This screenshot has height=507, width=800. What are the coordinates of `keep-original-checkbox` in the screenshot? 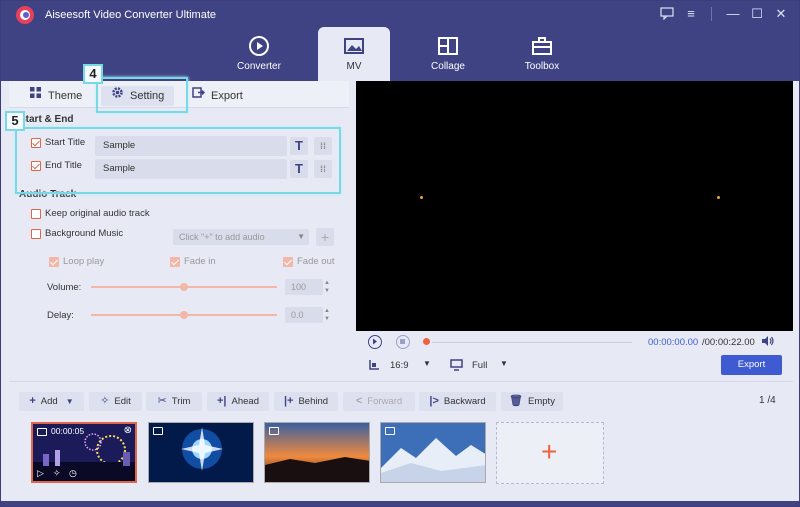 It's located at (36, 213).